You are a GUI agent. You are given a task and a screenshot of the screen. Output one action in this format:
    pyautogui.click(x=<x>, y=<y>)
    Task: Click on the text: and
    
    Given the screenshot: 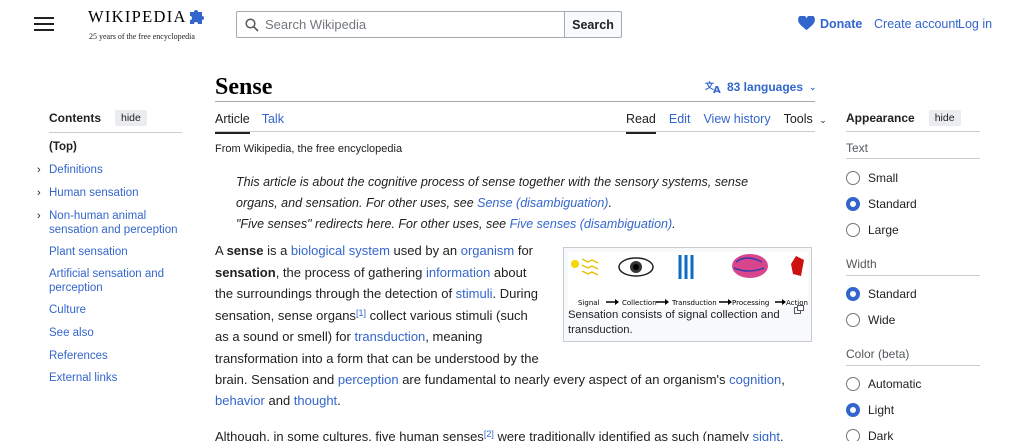 What is the action you would take?
    pyautogui.click(x=279, y=400)
    